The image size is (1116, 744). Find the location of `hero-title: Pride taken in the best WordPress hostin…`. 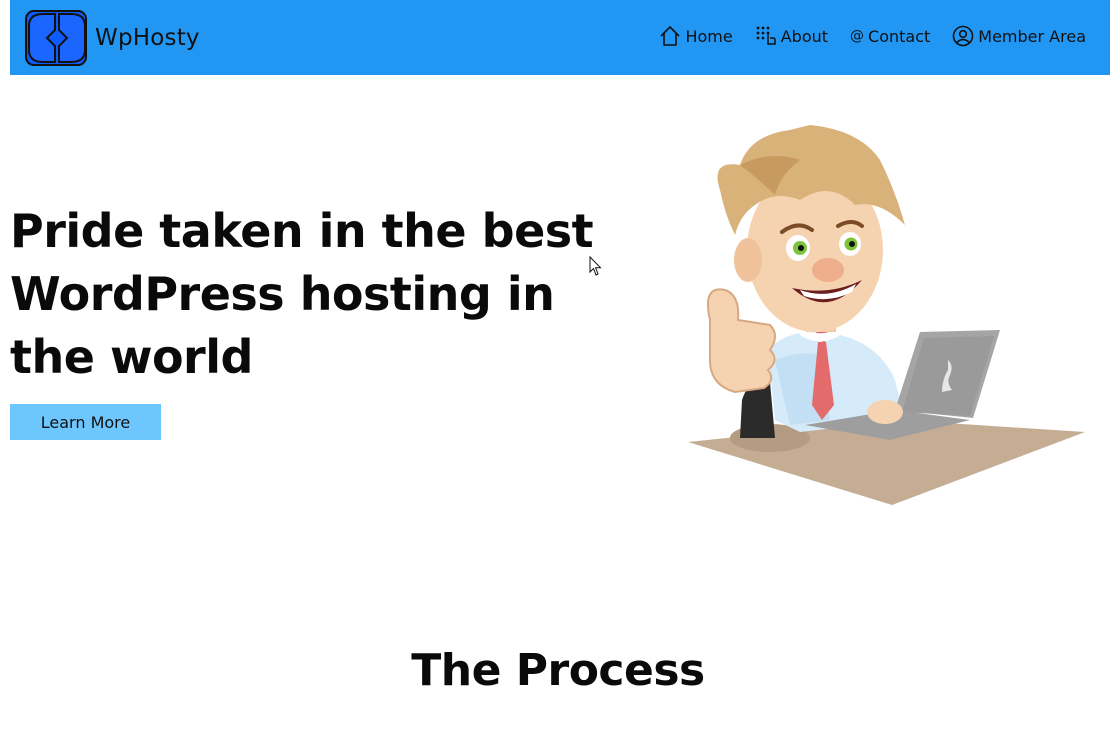

hero-title: Pride taken in the best WordPress hostin… is located at coordinates (302, 294).